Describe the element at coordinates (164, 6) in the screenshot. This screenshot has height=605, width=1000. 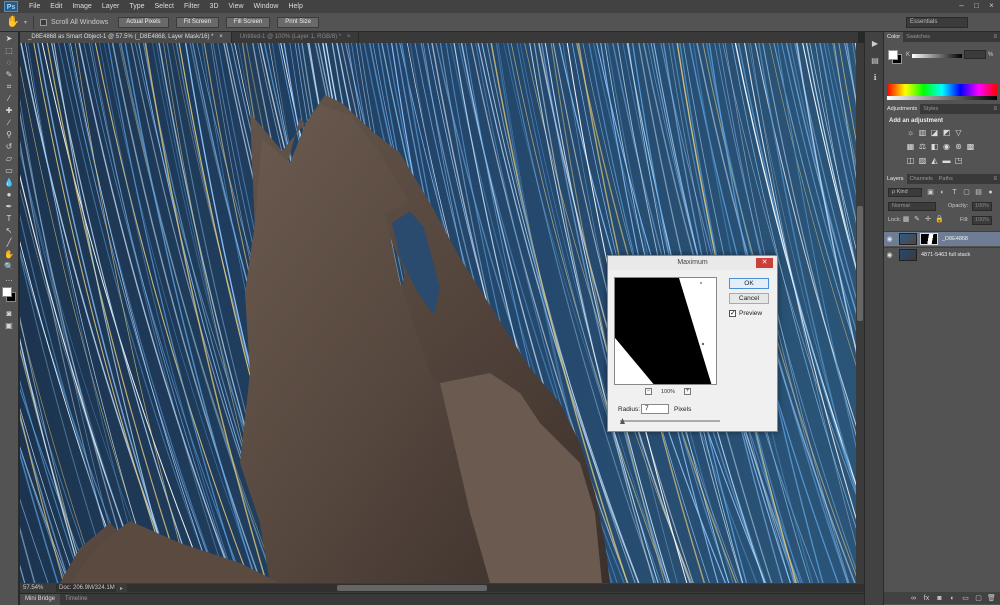
I see `menu-select: Select` at that location.